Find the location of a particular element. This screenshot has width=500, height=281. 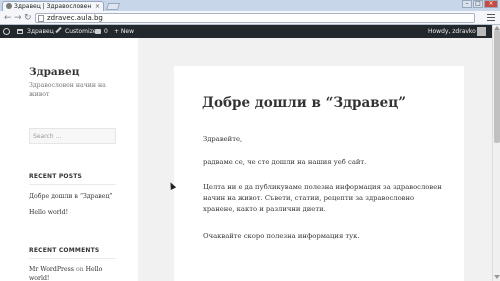

recent-comment: Mr WordPress on Hello world! is located at coordinates (74, 273).